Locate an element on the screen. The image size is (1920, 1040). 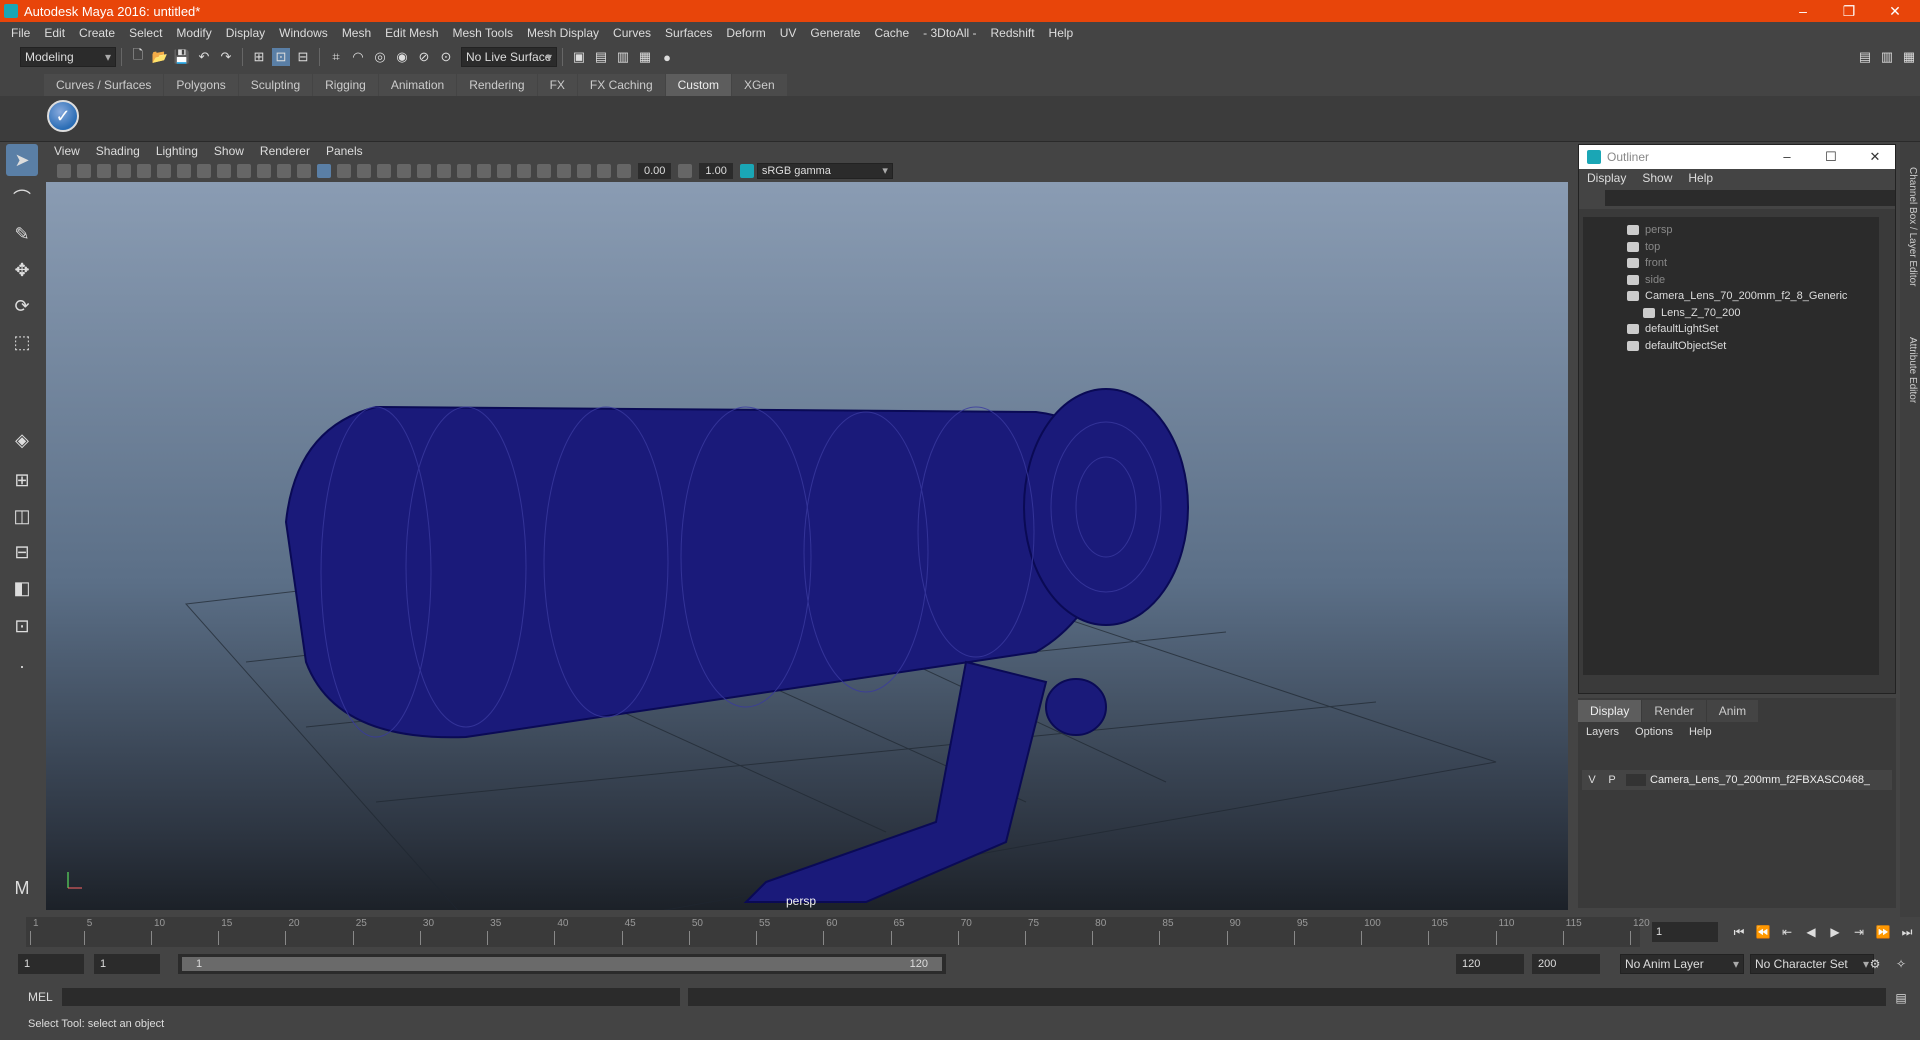
menu-file: File is located at coordinates (20, 33).